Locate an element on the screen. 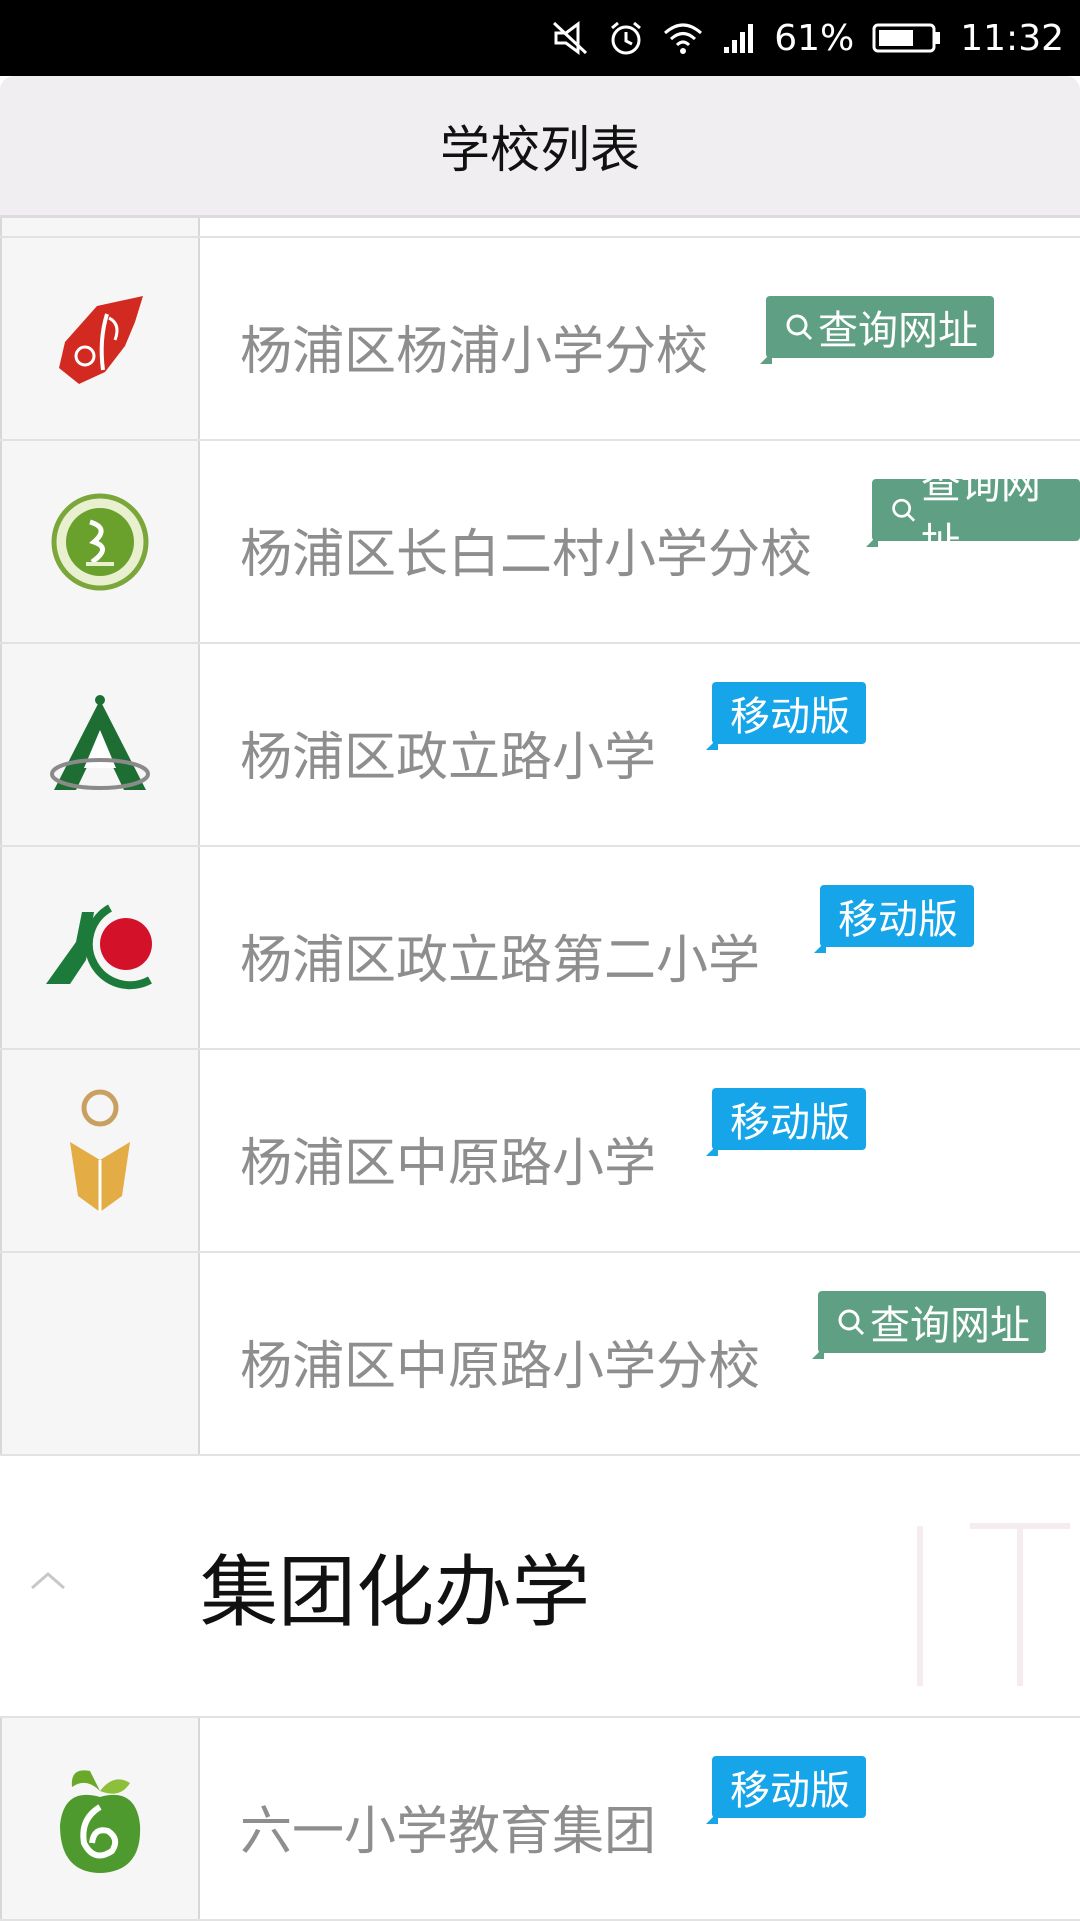  group-title: 集团化办学 is located at coordinates (395, 1593).